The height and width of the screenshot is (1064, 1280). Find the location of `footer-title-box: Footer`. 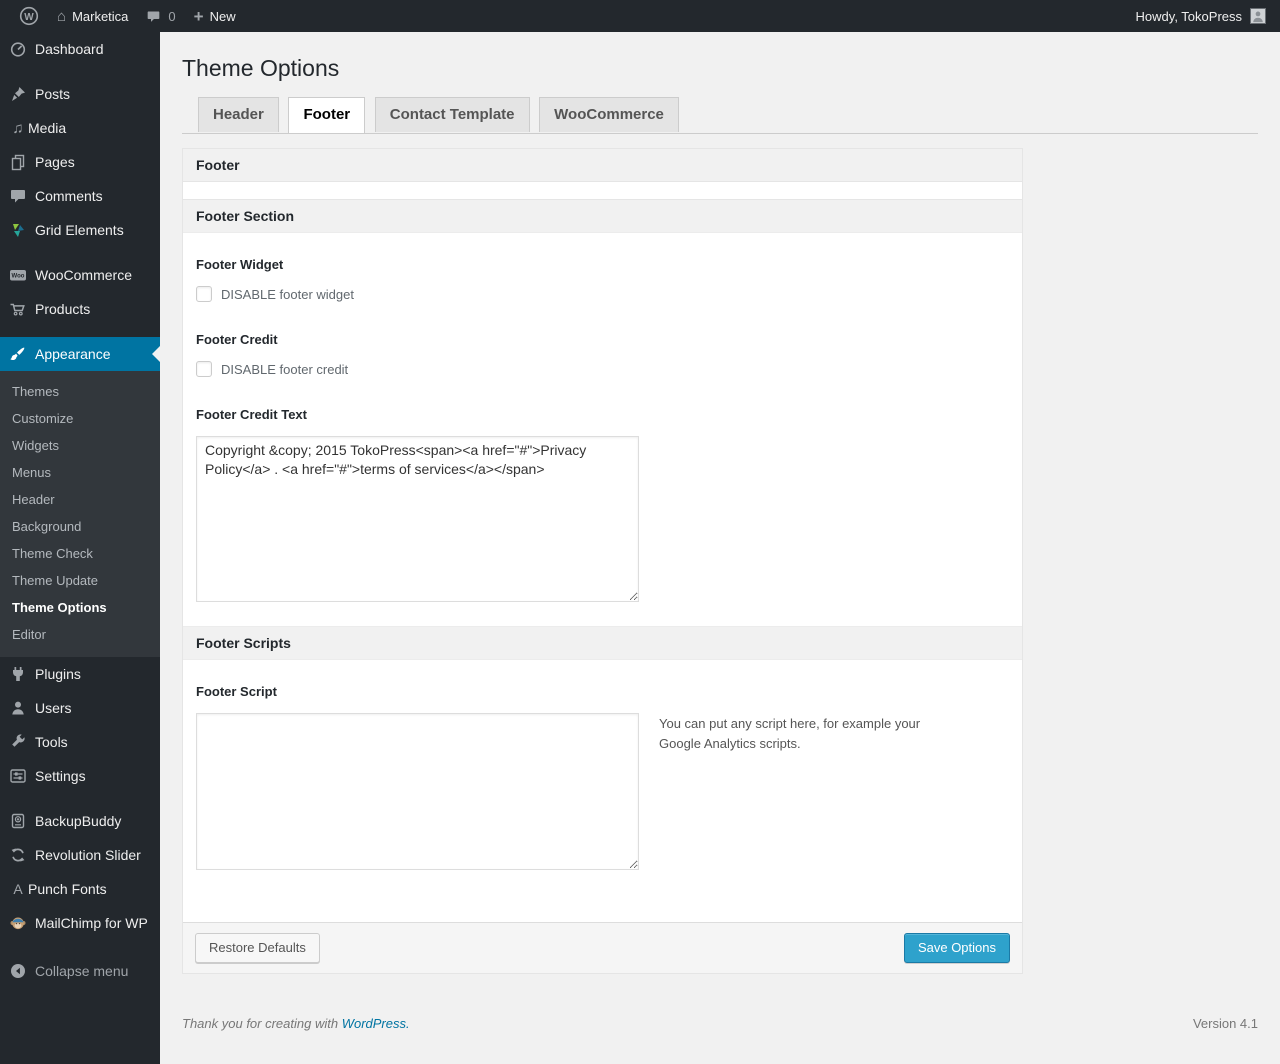

footer-title-box: Footer is located at coordinates (602, 174).